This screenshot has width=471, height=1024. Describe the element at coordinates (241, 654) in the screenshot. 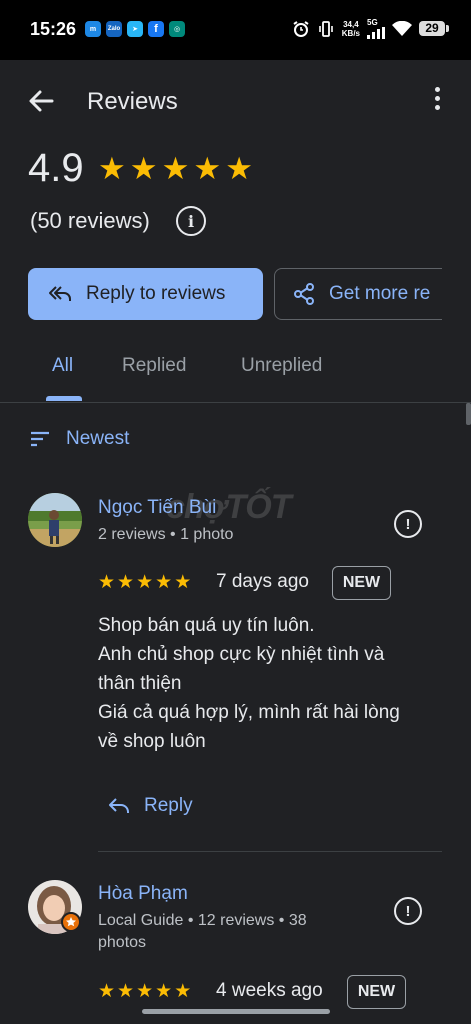

I see `review-text-line: Anh chủ shop cực kỳ nhiệt tình và` at that location.